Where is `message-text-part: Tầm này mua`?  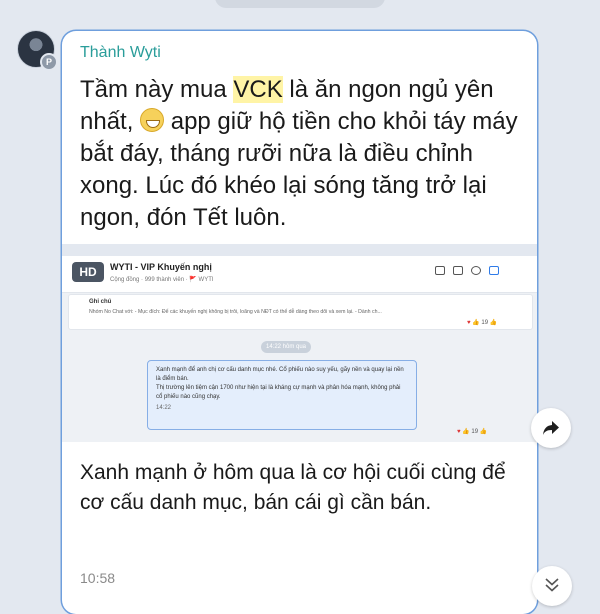
message-text-part: Tầm này mua is located at coordinates (157, 89).